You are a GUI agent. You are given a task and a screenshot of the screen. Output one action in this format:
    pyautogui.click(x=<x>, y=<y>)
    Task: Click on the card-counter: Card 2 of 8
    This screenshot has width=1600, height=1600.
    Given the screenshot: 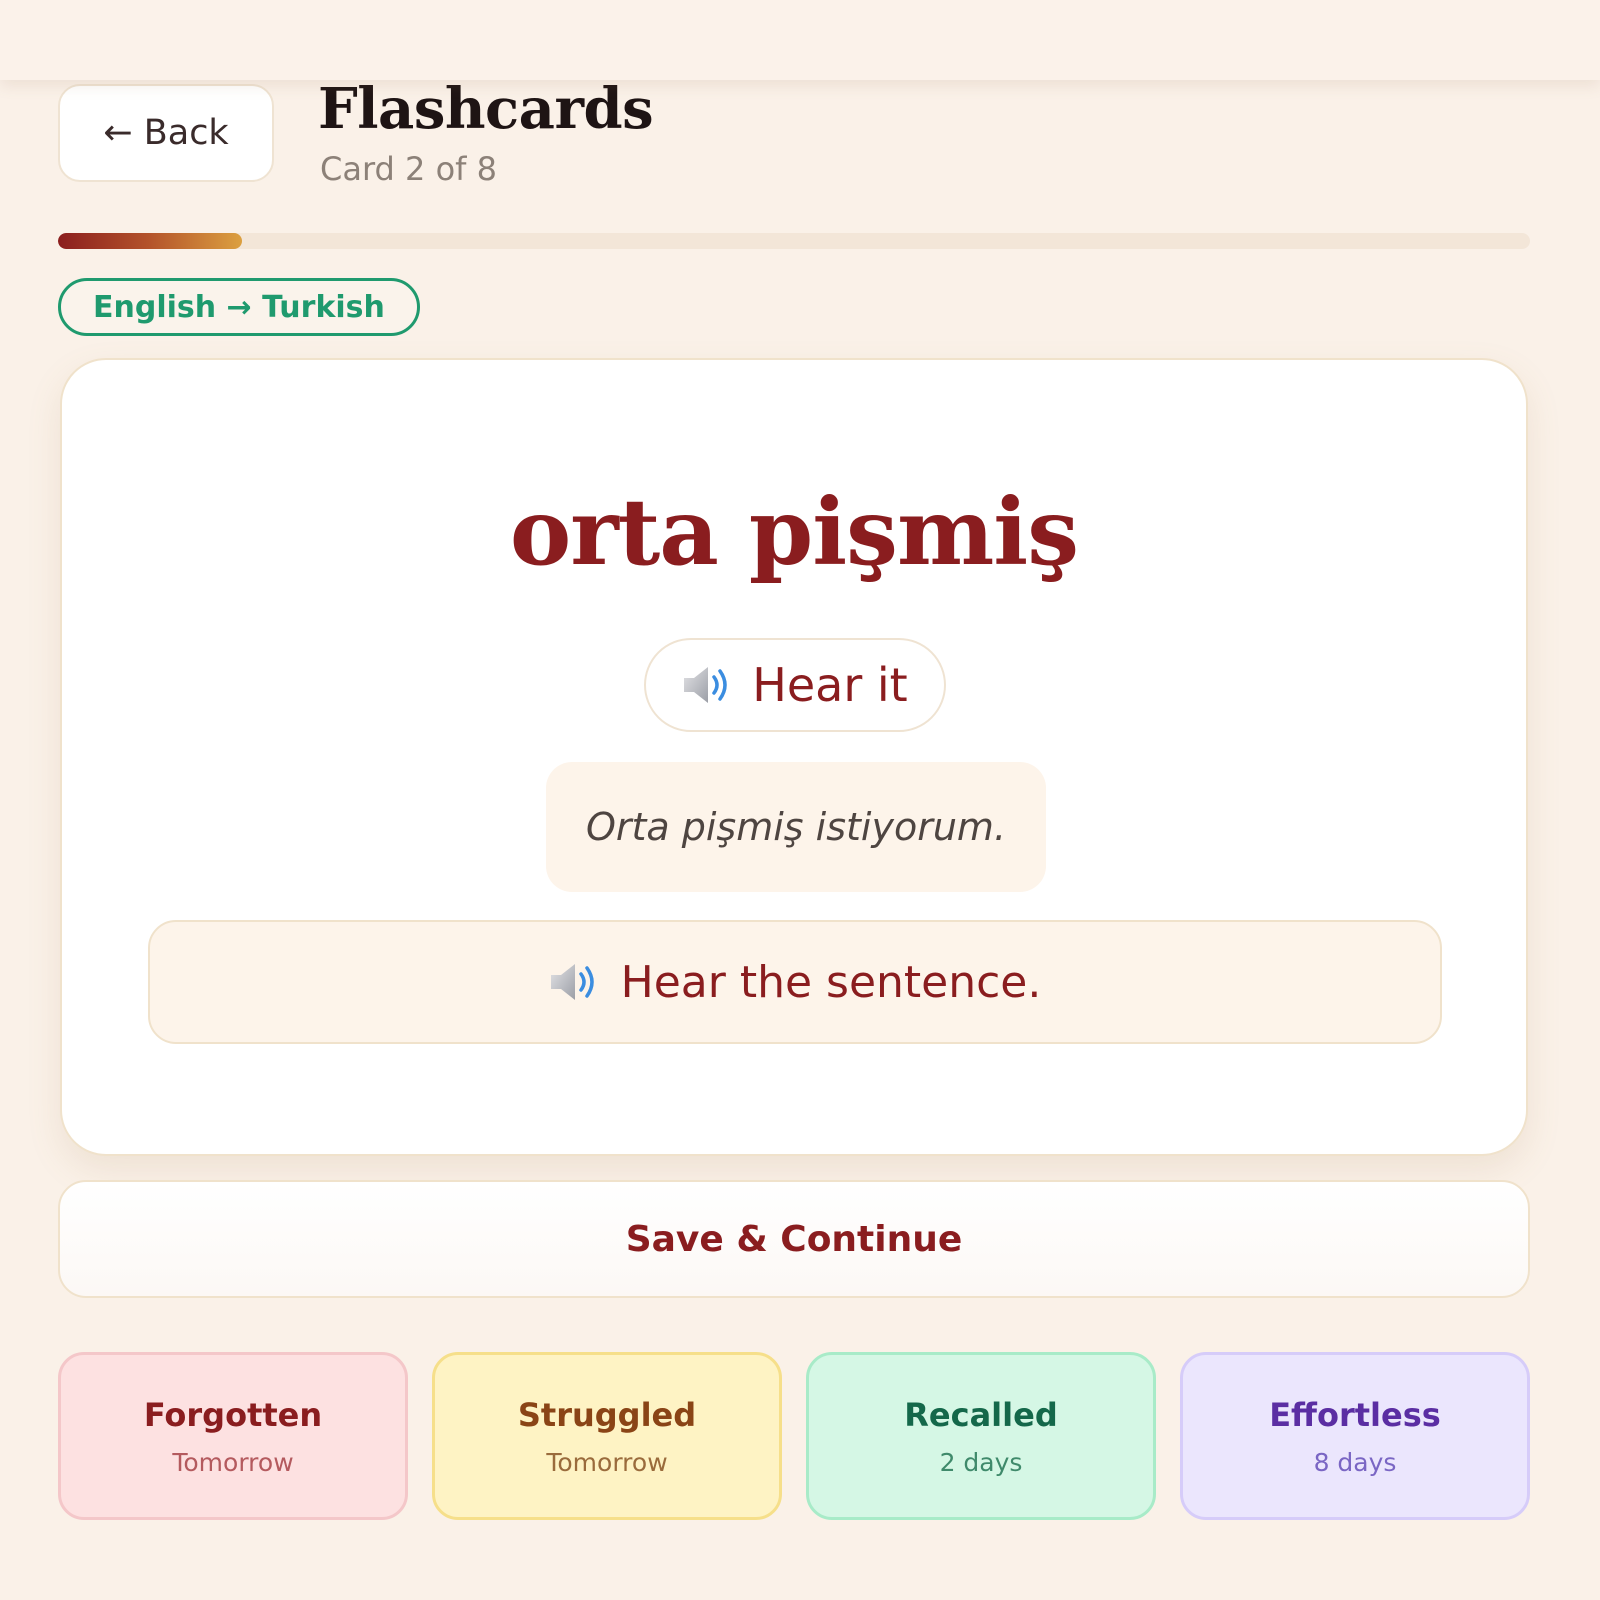 What is the action you would take?
    pyautogui.click(x=408, y=169)
    